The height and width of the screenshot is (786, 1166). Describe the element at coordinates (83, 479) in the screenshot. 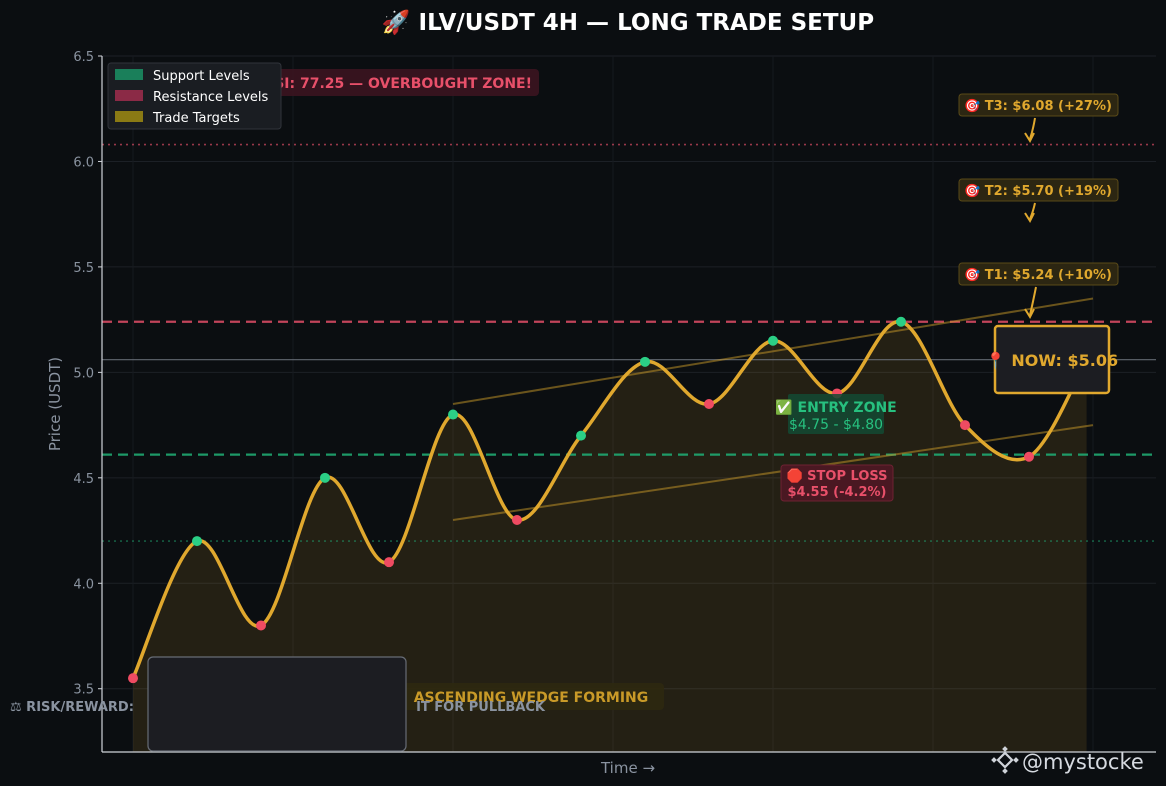

I see `y-tick-label: 4.5` at that location.